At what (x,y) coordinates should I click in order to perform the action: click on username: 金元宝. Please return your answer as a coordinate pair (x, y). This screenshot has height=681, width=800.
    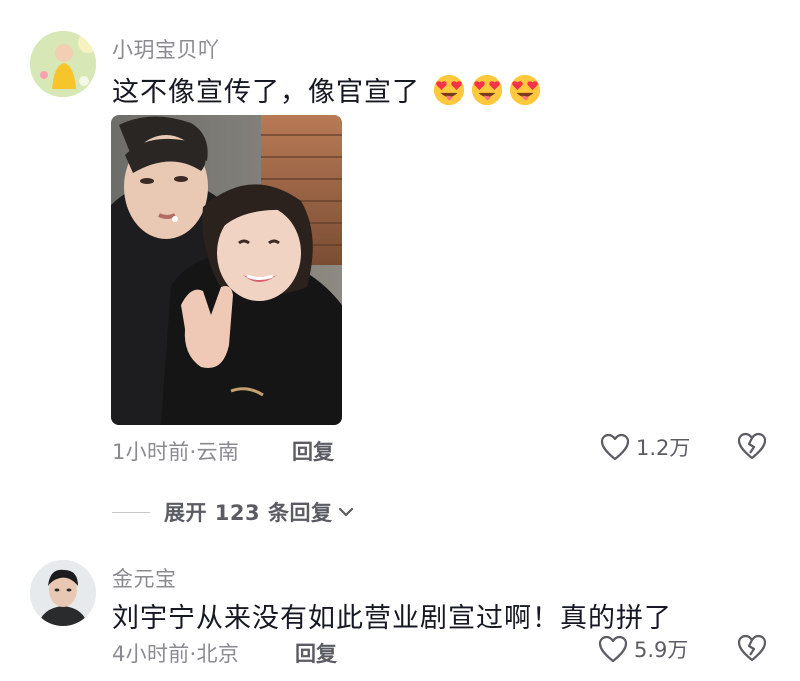
    Looking at the image, I should click on (144, 578).